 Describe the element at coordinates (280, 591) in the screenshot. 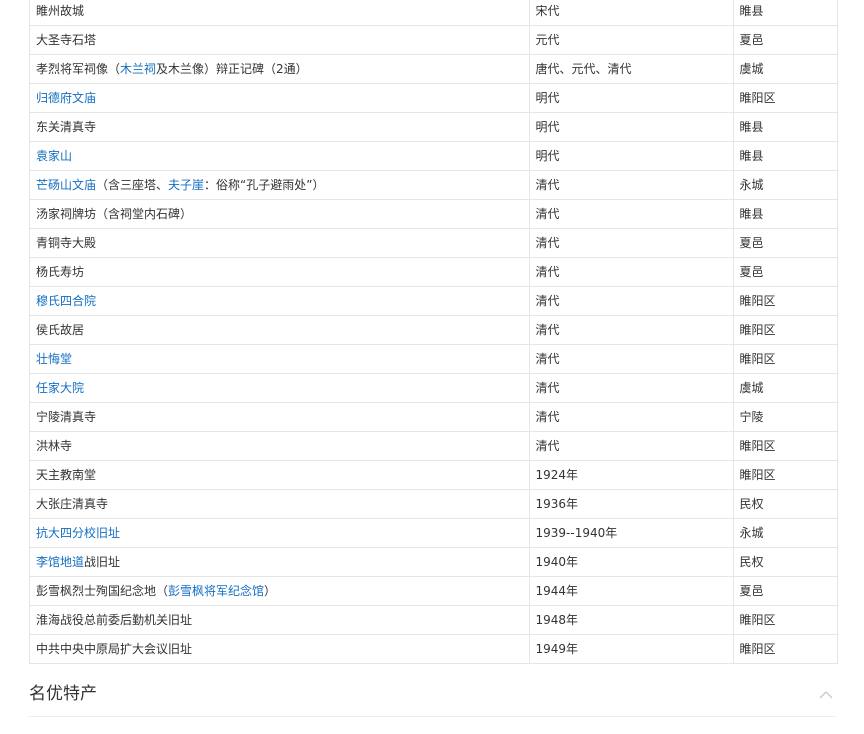

I see `site-name-cell: 彭雪枫烈士殉国纪念地（彭雪枫将军纪念馆）` at that location.